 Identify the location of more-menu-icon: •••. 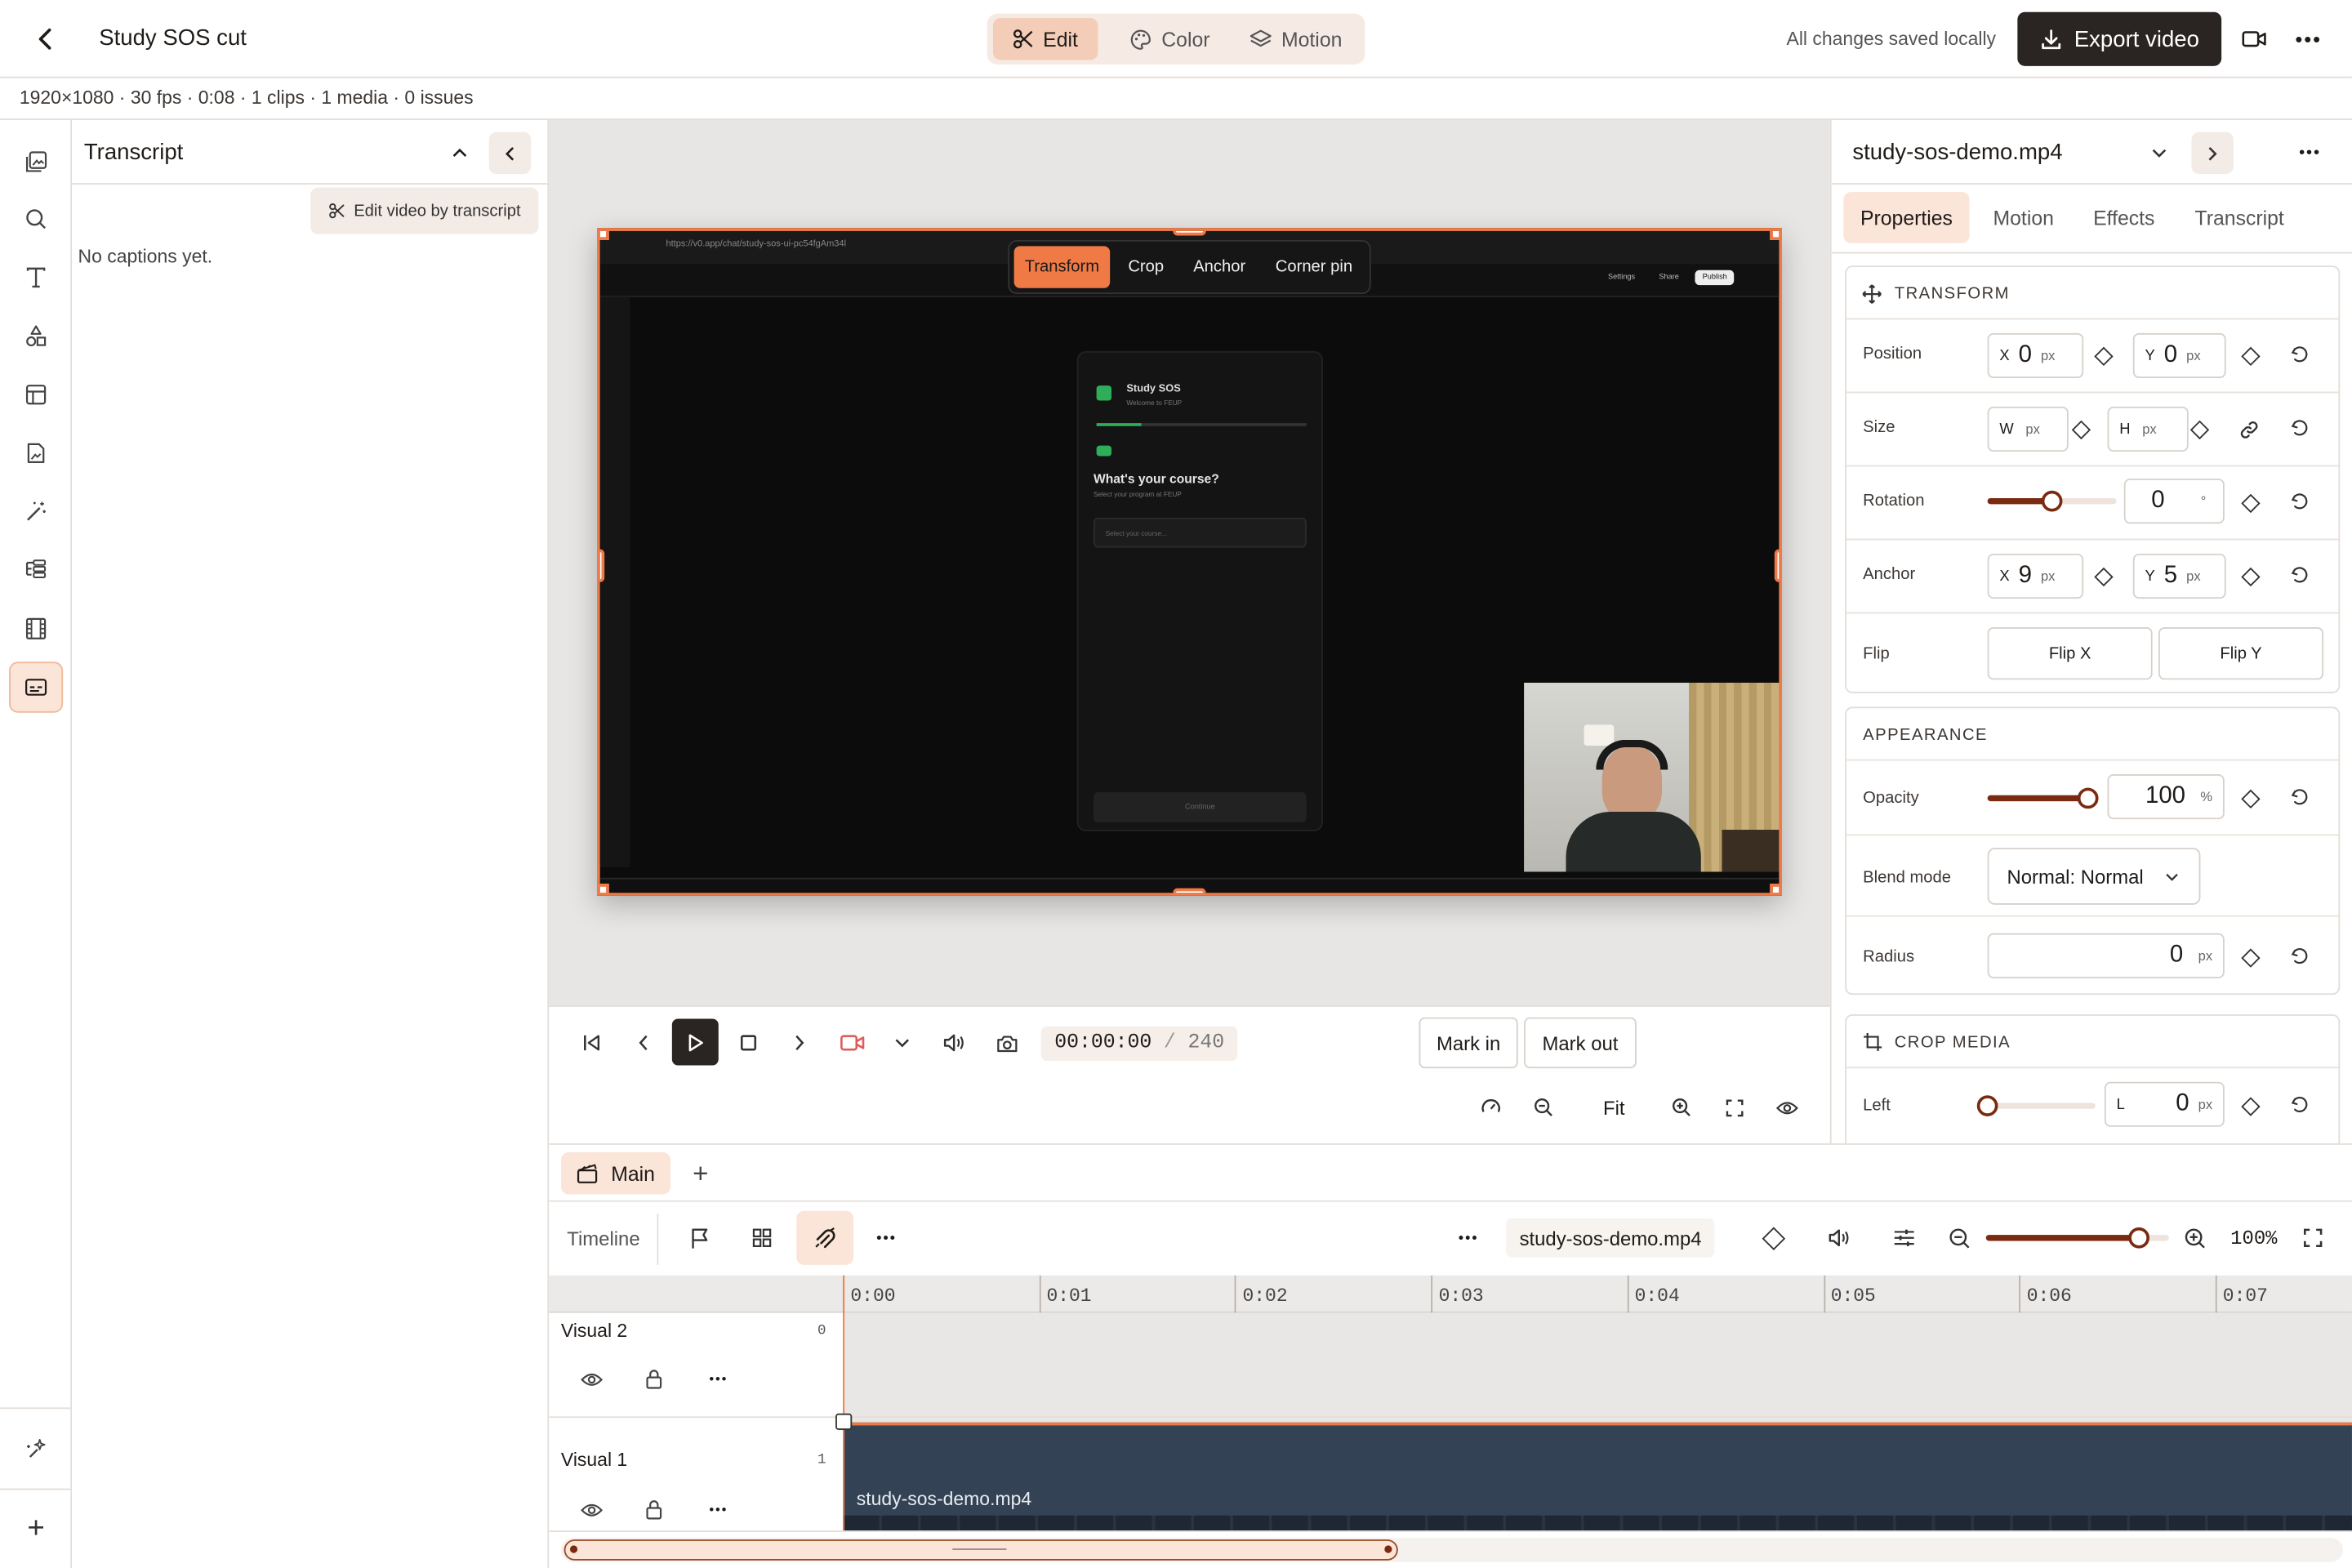
(2309, 39).